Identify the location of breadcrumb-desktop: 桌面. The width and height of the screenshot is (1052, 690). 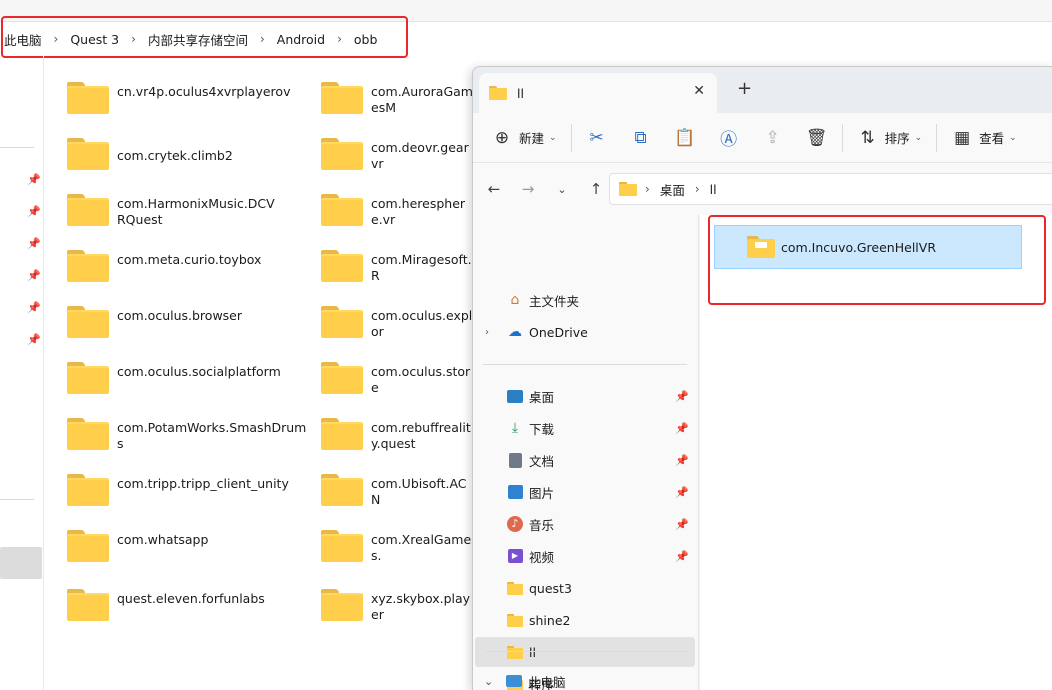
(672, 189).